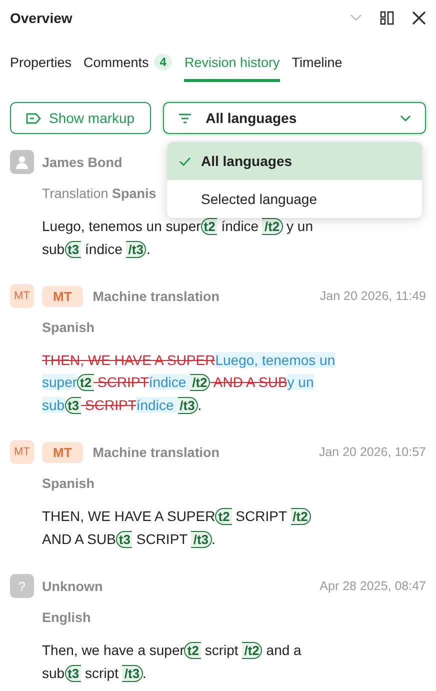  Describe the element at coordinates (33, 118) in the screenshot. I see `tag-icon` at that location.